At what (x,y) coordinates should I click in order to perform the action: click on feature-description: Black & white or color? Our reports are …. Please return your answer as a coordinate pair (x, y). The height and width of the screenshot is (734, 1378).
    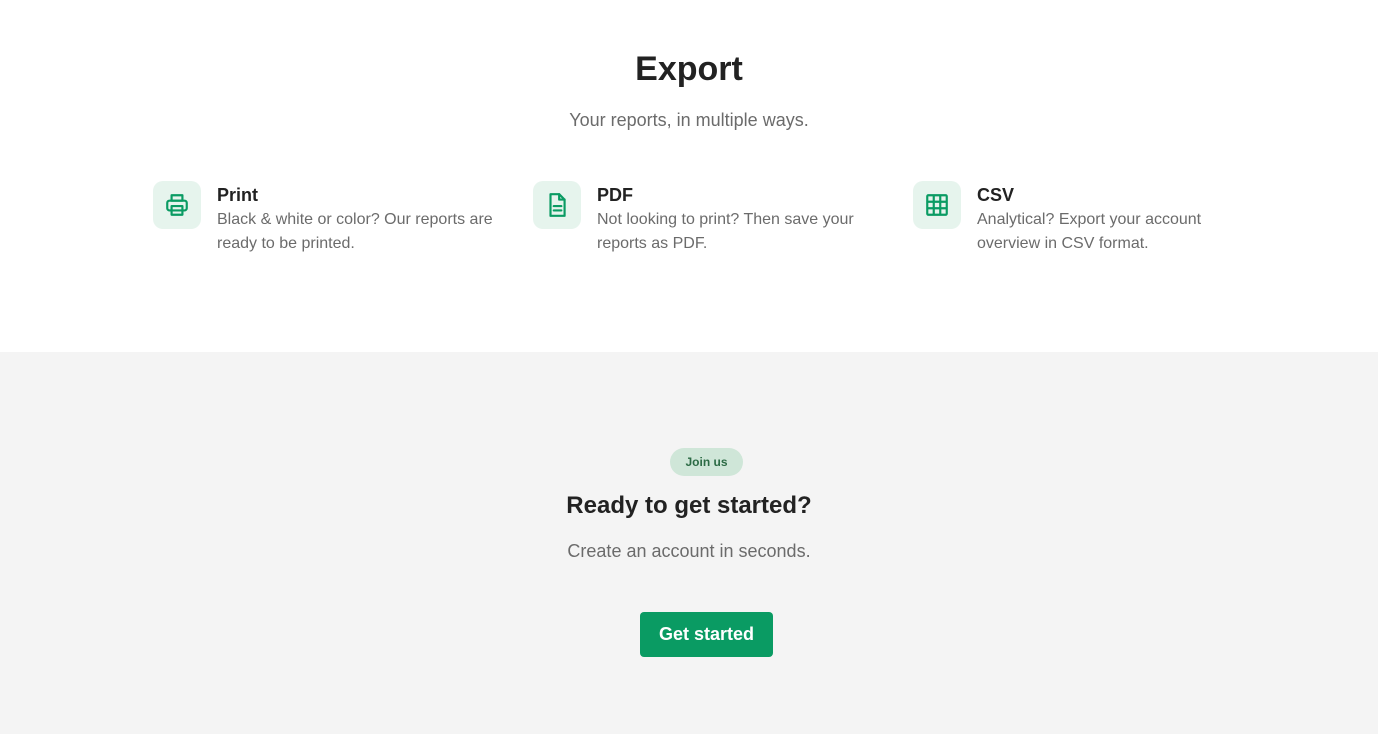
    Looking at the image, I should click on (355, 231).